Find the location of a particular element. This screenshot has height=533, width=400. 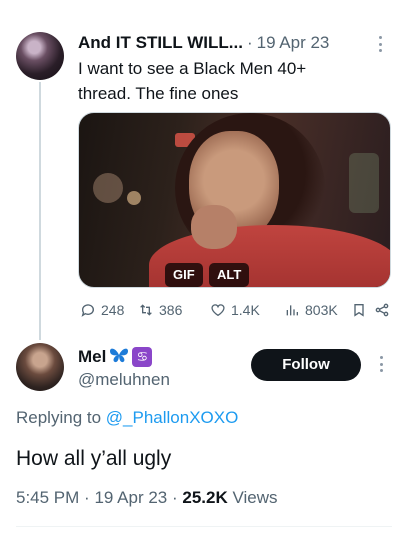

share-icon is located at coordinates (382, 310).